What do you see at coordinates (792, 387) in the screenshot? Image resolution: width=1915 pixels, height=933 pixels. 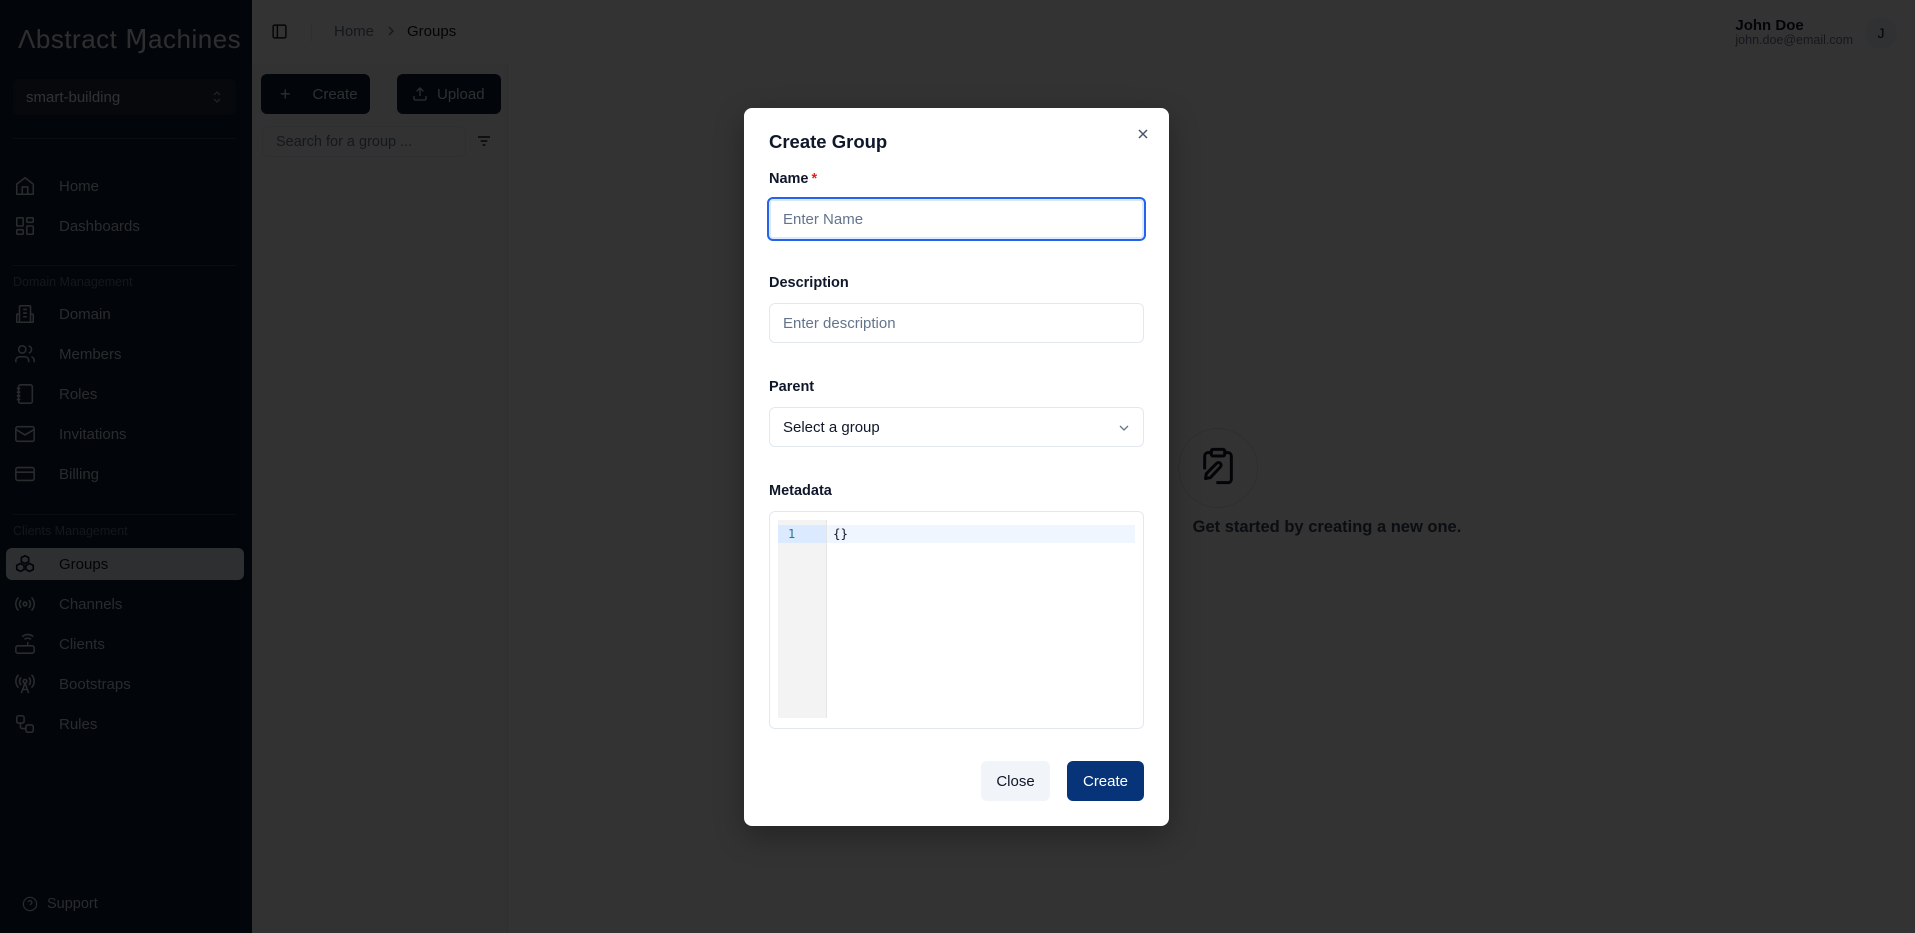 I see `parent-label: Parent` at bounding box center [792, 387].